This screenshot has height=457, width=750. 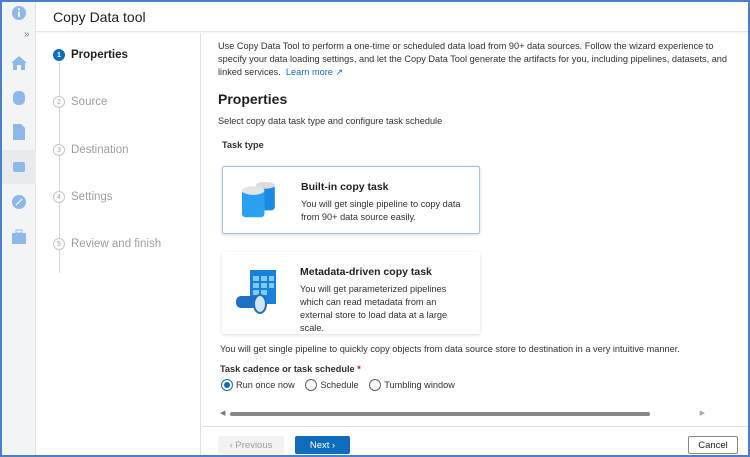 What do you see at coordinates (243, 145) in the screenshot?
I see `task-type-label: Task type` at bounding box center [243, 145].